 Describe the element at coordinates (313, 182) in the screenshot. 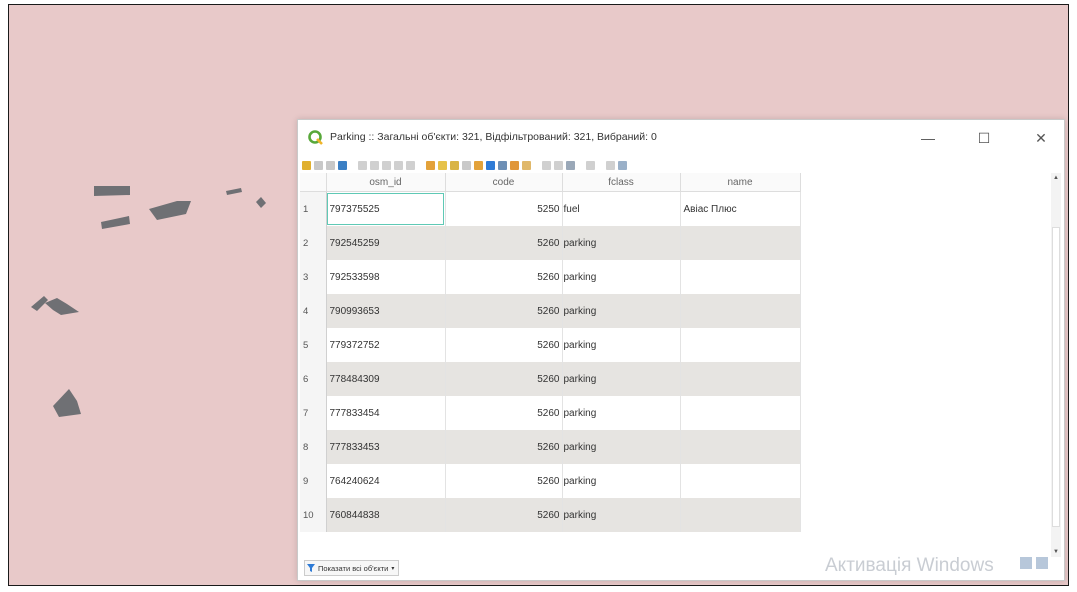

I see `corner-header` at that location.